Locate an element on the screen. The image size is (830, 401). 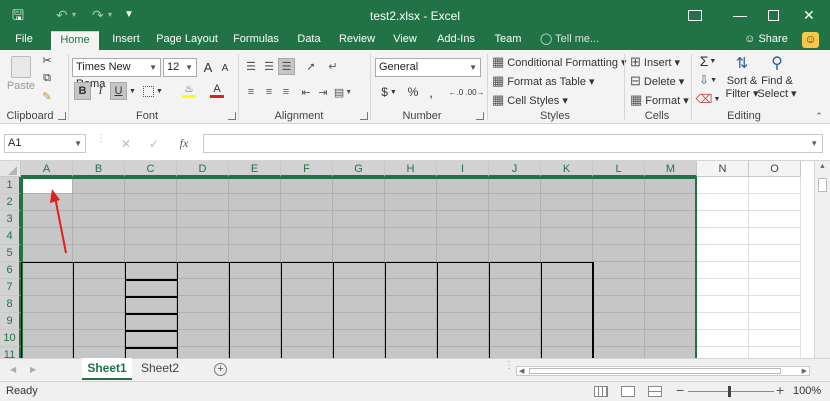
fill-color-button: ♨ is located at coordinates (189, 91).